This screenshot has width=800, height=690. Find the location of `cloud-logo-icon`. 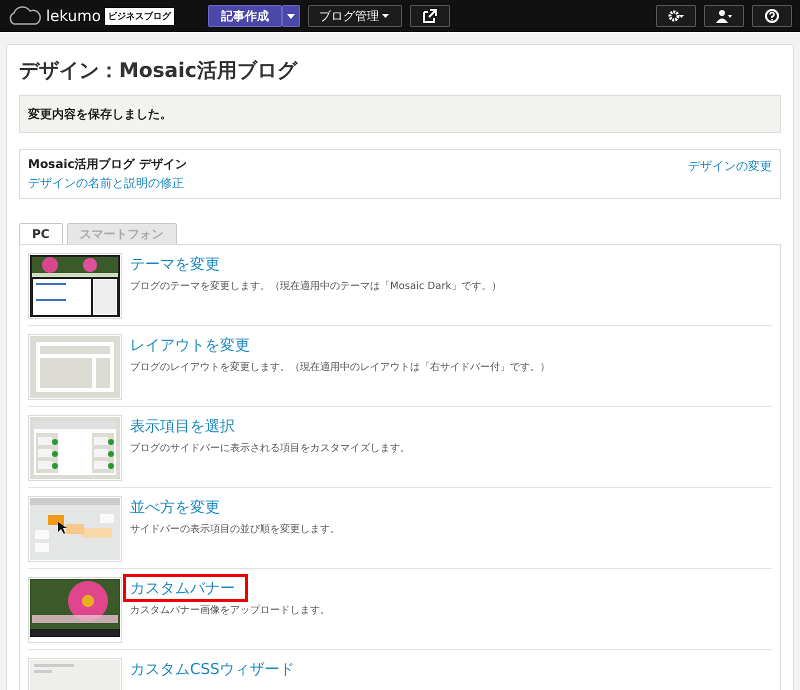

cloud-logo-icon is located at coordinates (25, 16).